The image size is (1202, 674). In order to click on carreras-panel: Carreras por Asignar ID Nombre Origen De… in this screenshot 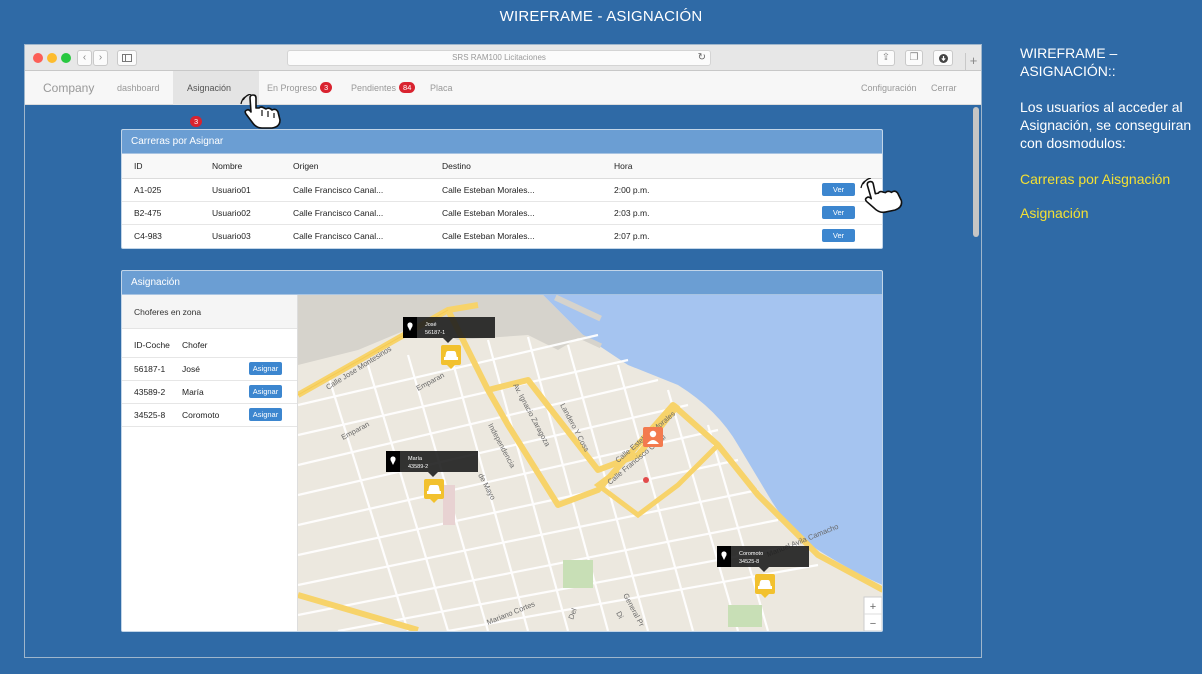, I will do `click(502, 189)`.